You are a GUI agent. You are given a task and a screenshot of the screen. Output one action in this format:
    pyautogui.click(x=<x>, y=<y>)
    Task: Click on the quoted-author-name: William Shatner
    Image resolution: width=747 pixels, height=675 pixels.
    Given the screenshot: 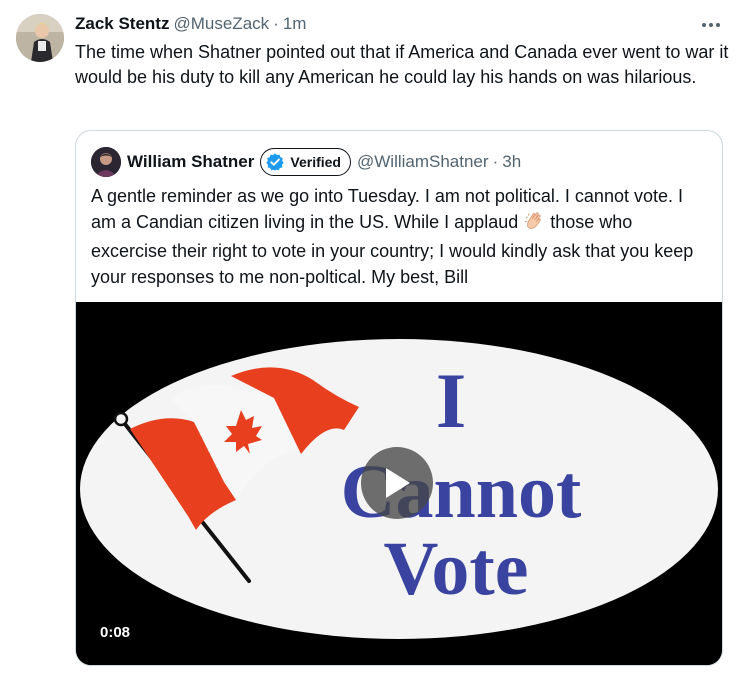 What is the action you would take?
    pyautogui.click(x=191, y=161)
    